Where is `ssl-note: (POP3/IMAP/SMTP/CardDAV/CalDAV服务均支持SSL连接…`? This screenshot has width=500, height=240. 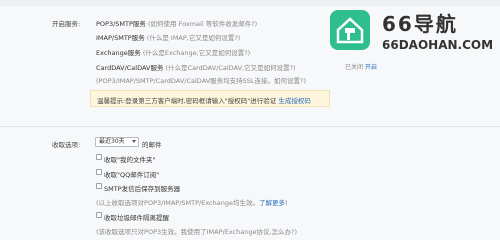 ssl-note: (POP3/IMAP/SMTP/CardDAV/CalDAV服务均支持SSL连接… is located at coordinates (201, 81).